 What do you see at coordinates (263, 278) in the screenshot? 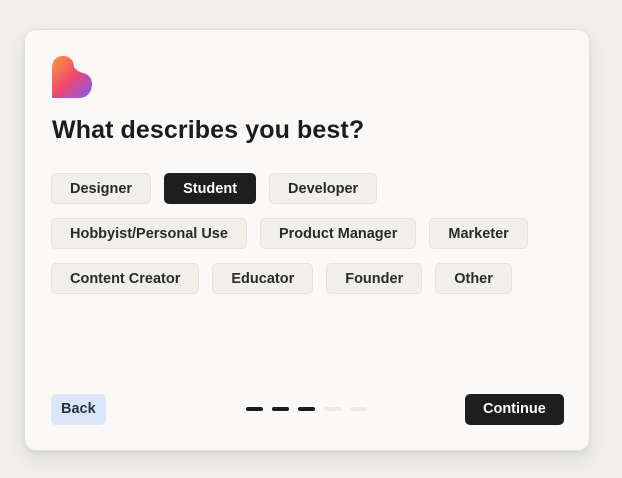
I see `option-educator: Educator` at bounding box center [263, 278].